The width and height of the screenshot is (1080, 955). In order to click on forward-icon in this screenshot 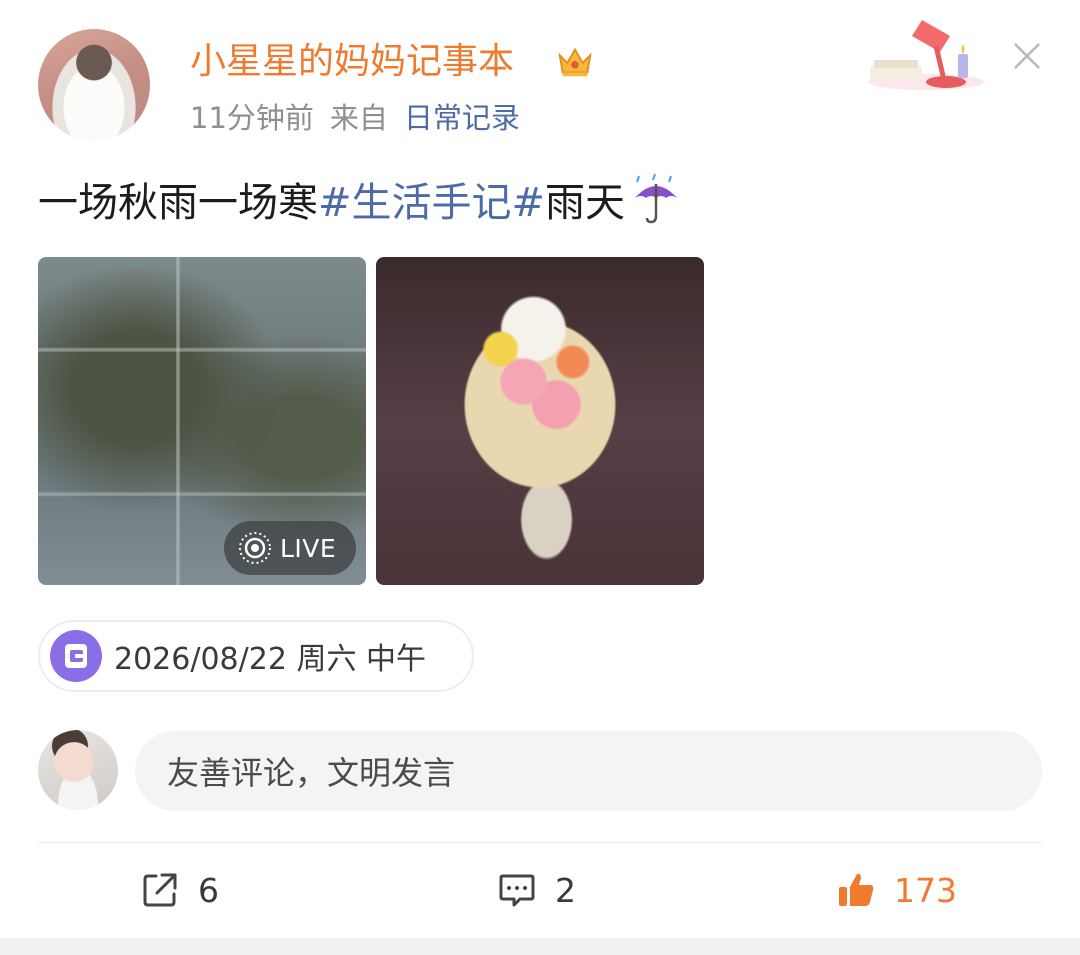, I will do `click(160, 890)`.